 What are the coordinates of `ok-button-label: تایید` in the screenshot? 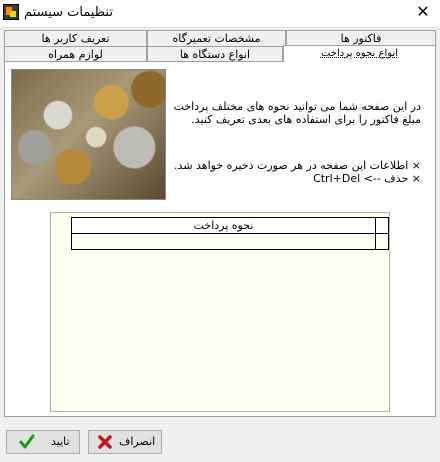 It's located at (60, 441).